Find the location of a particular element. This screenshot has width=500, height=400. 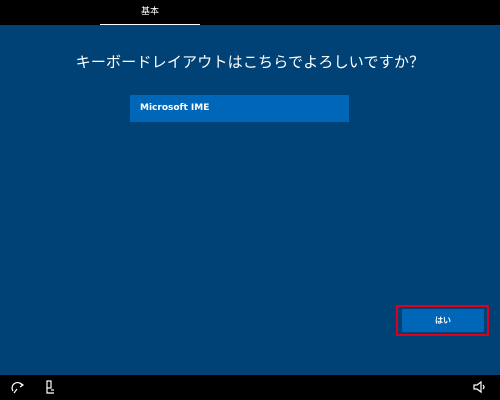

volume-icon is located at coordinates (480, 387).